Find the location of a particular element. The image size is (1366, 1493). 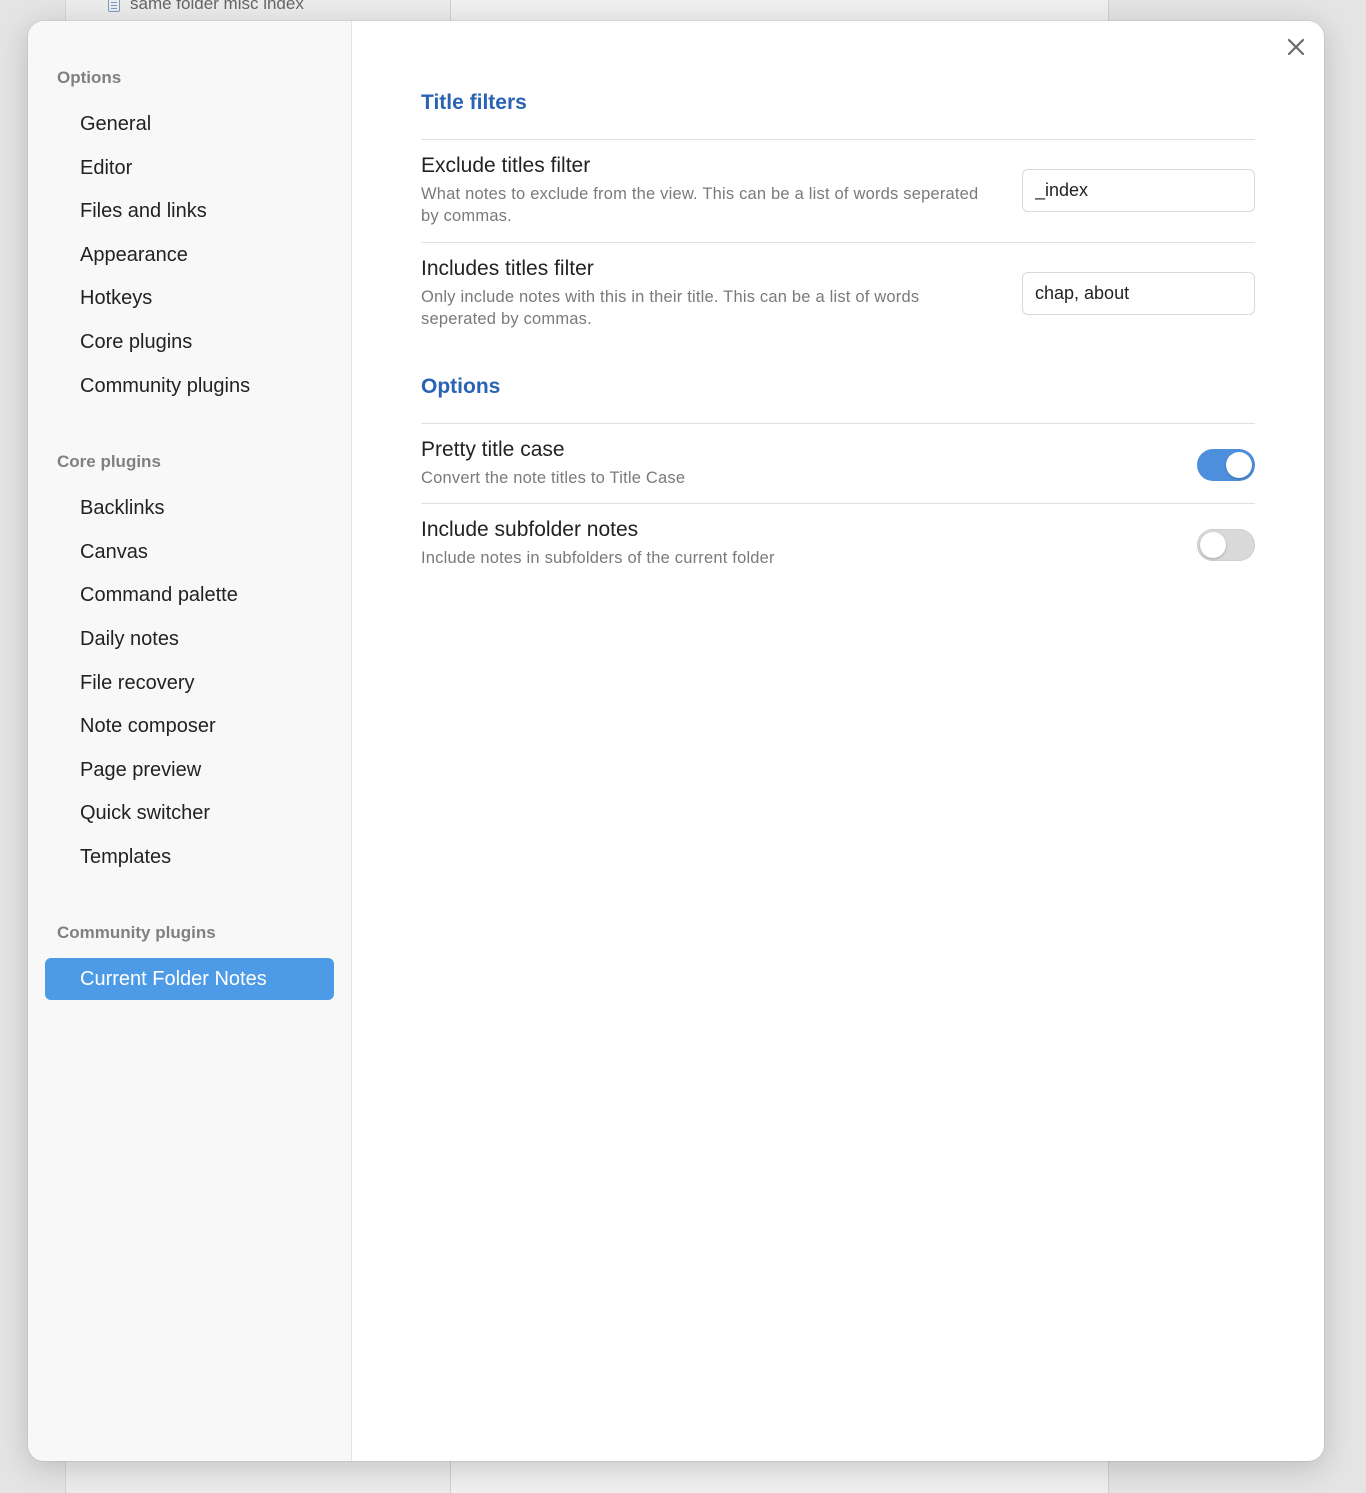

sidebar-item-core-plugins: Core plugins is located at coordinates (189, 343).